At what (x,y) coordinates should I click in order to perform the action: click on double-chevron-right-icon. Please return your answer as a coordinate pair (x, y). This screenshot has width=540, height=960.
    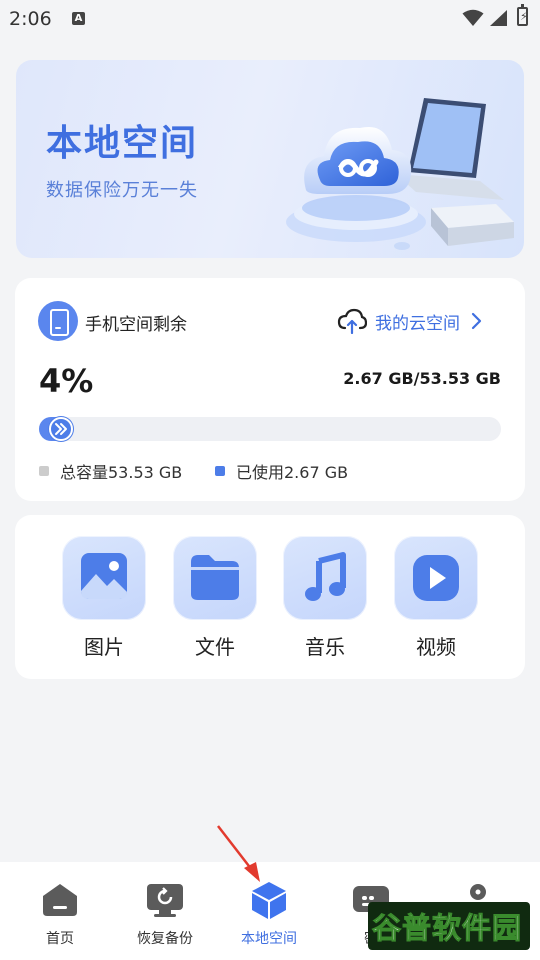
    Looking at the image, I should click on (61, 429).